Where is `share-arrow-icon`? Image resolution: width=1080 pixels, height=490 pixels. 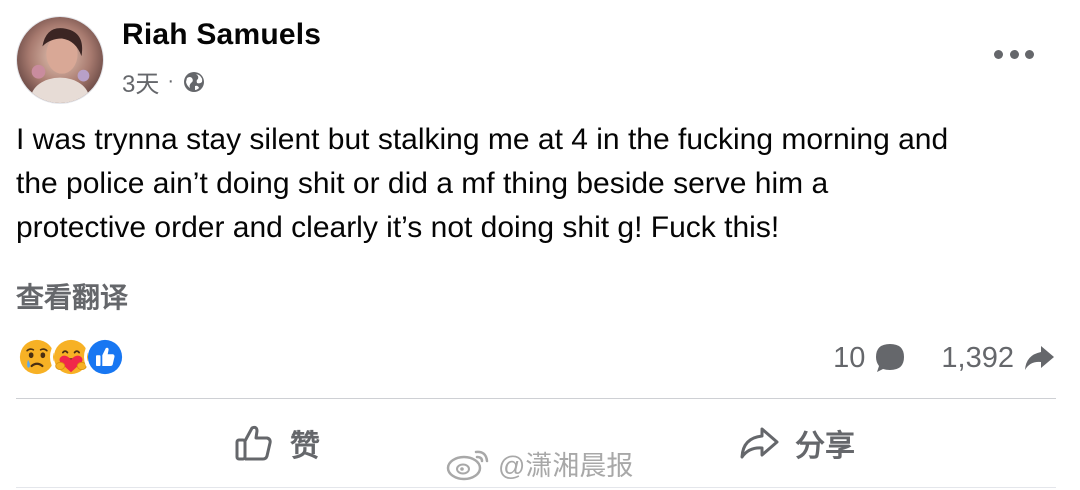 share-arrow-icon is located at coordinates (759, 443).